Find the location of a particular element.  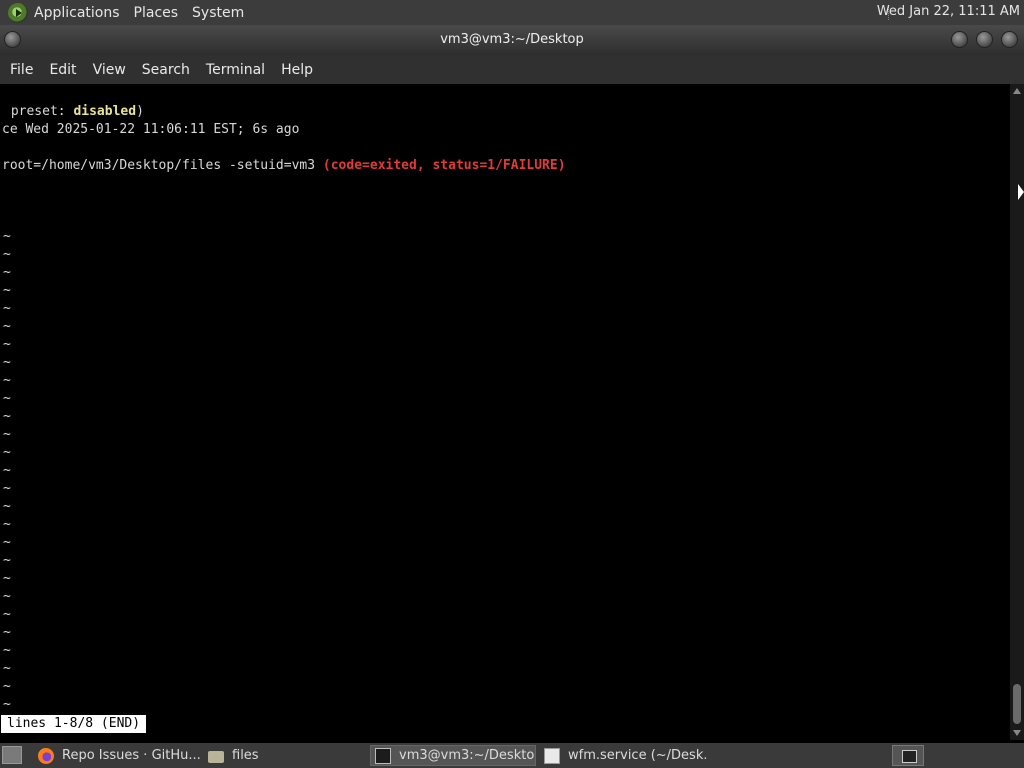

terminal-icon is located at coordinates (383, 755).